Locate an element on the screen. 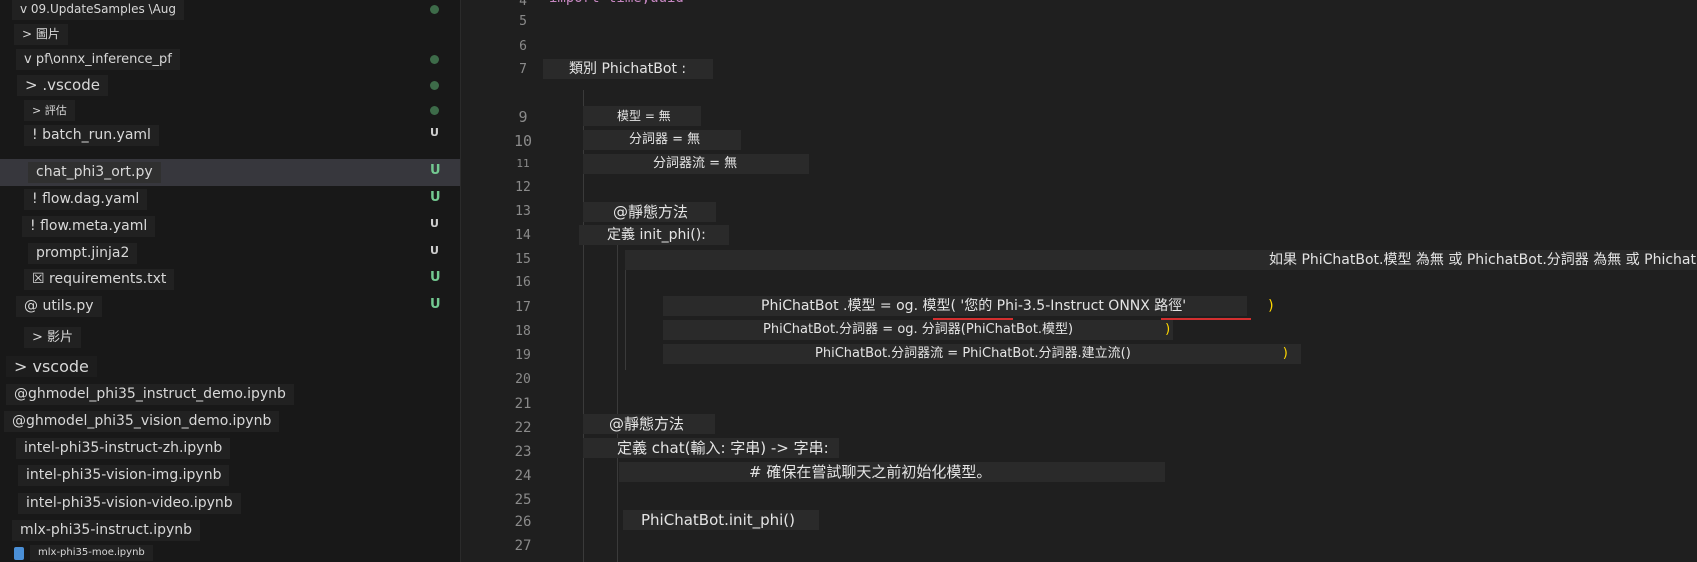 The image size is (1697, 562). tree-item-label: ☒ requirements.txt is located at coordinates (99, 279).